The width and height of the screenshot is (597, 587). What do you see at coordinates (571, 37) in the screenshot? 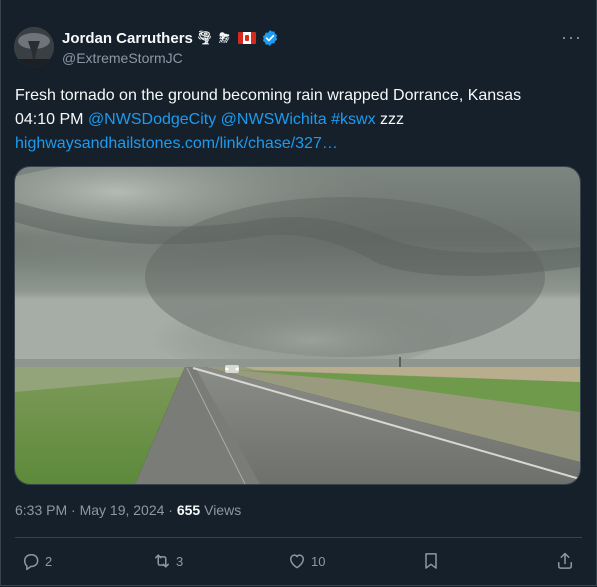
I see `more-options-icon: ···` at bounding box center [571, 37].